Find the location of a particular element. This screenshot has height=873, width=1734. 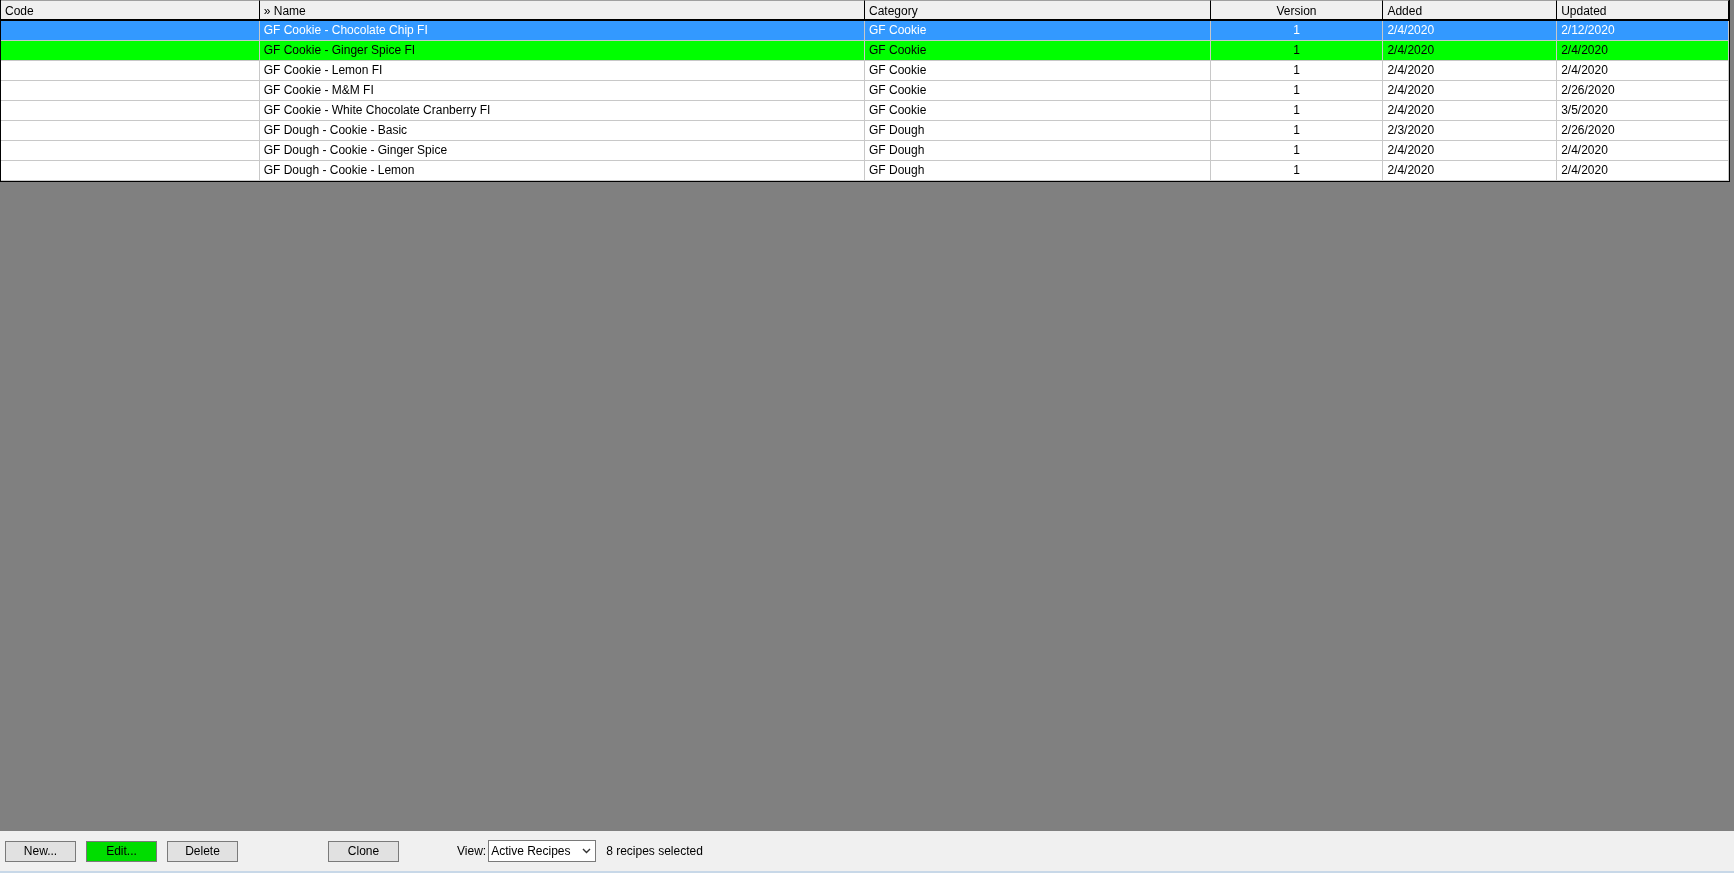

toolbar-button: Delete is located at coordinates (202, 851).